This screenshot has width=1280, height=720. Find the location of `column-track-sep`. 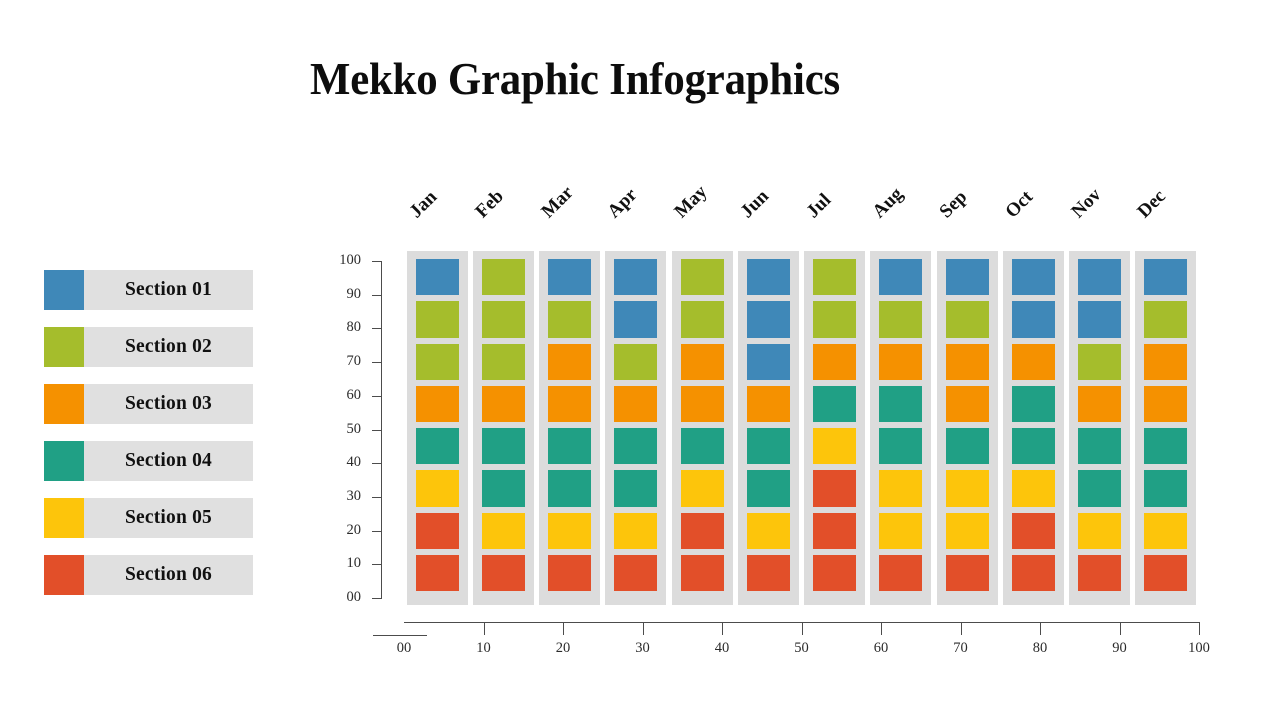

column-track-sep is located at coordinates (967, 428).